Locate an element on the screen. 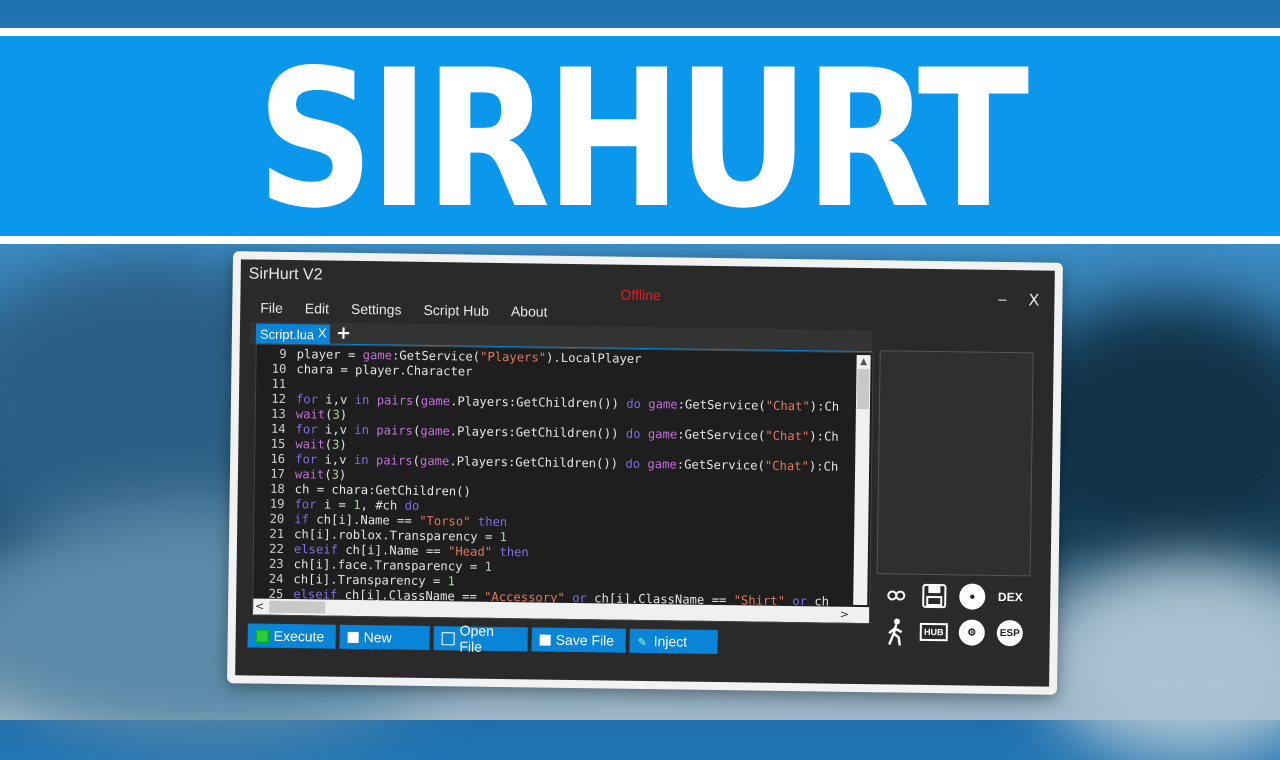  scroll-up-icon: ▲ is located at coordinates (863, 362).